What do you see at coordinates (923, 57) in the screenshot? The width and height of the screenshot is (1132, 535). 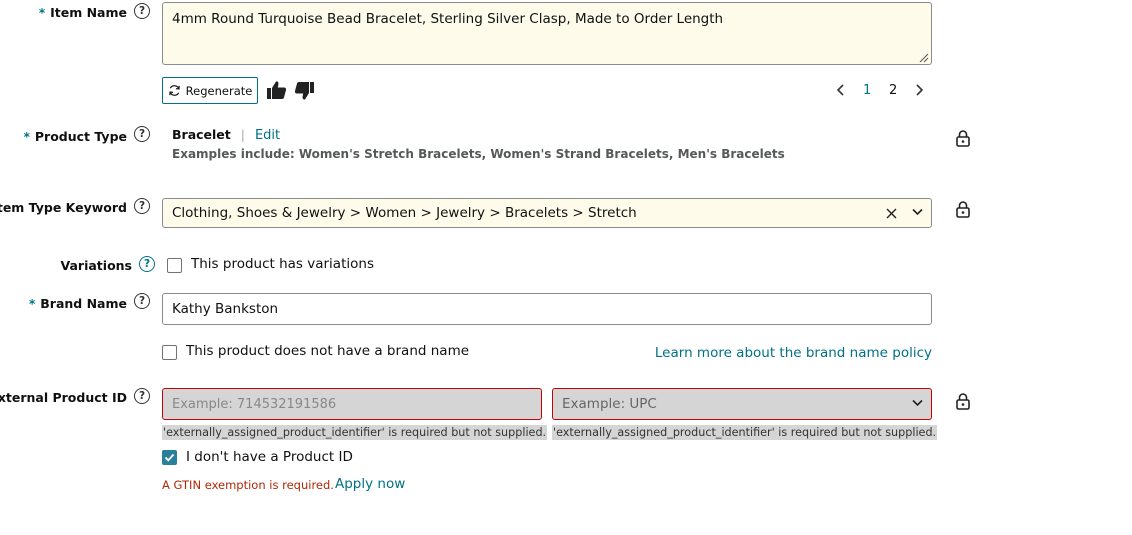 I see `resize-handle-icon` at bounding box center [923, 57].